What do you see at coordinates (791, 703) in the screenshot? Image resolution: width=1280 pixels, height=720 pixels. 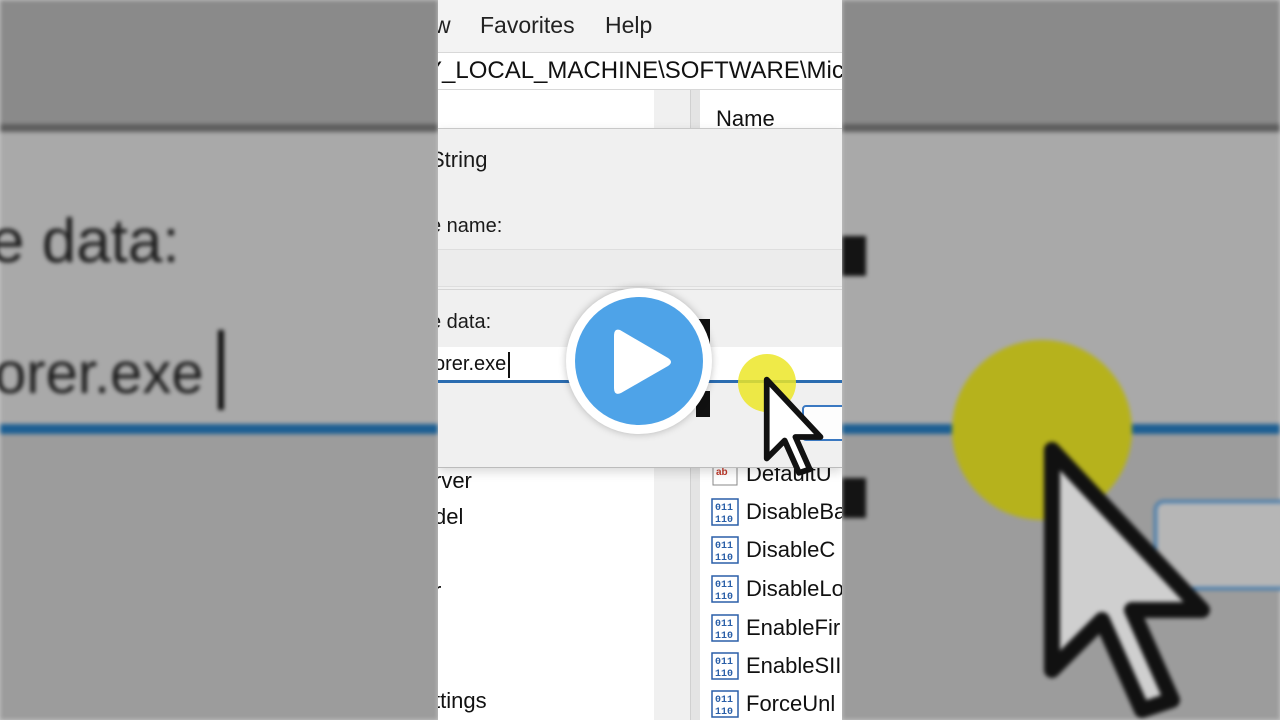 I see `value-name: ForceUnl` at bounding box center [791, 703].